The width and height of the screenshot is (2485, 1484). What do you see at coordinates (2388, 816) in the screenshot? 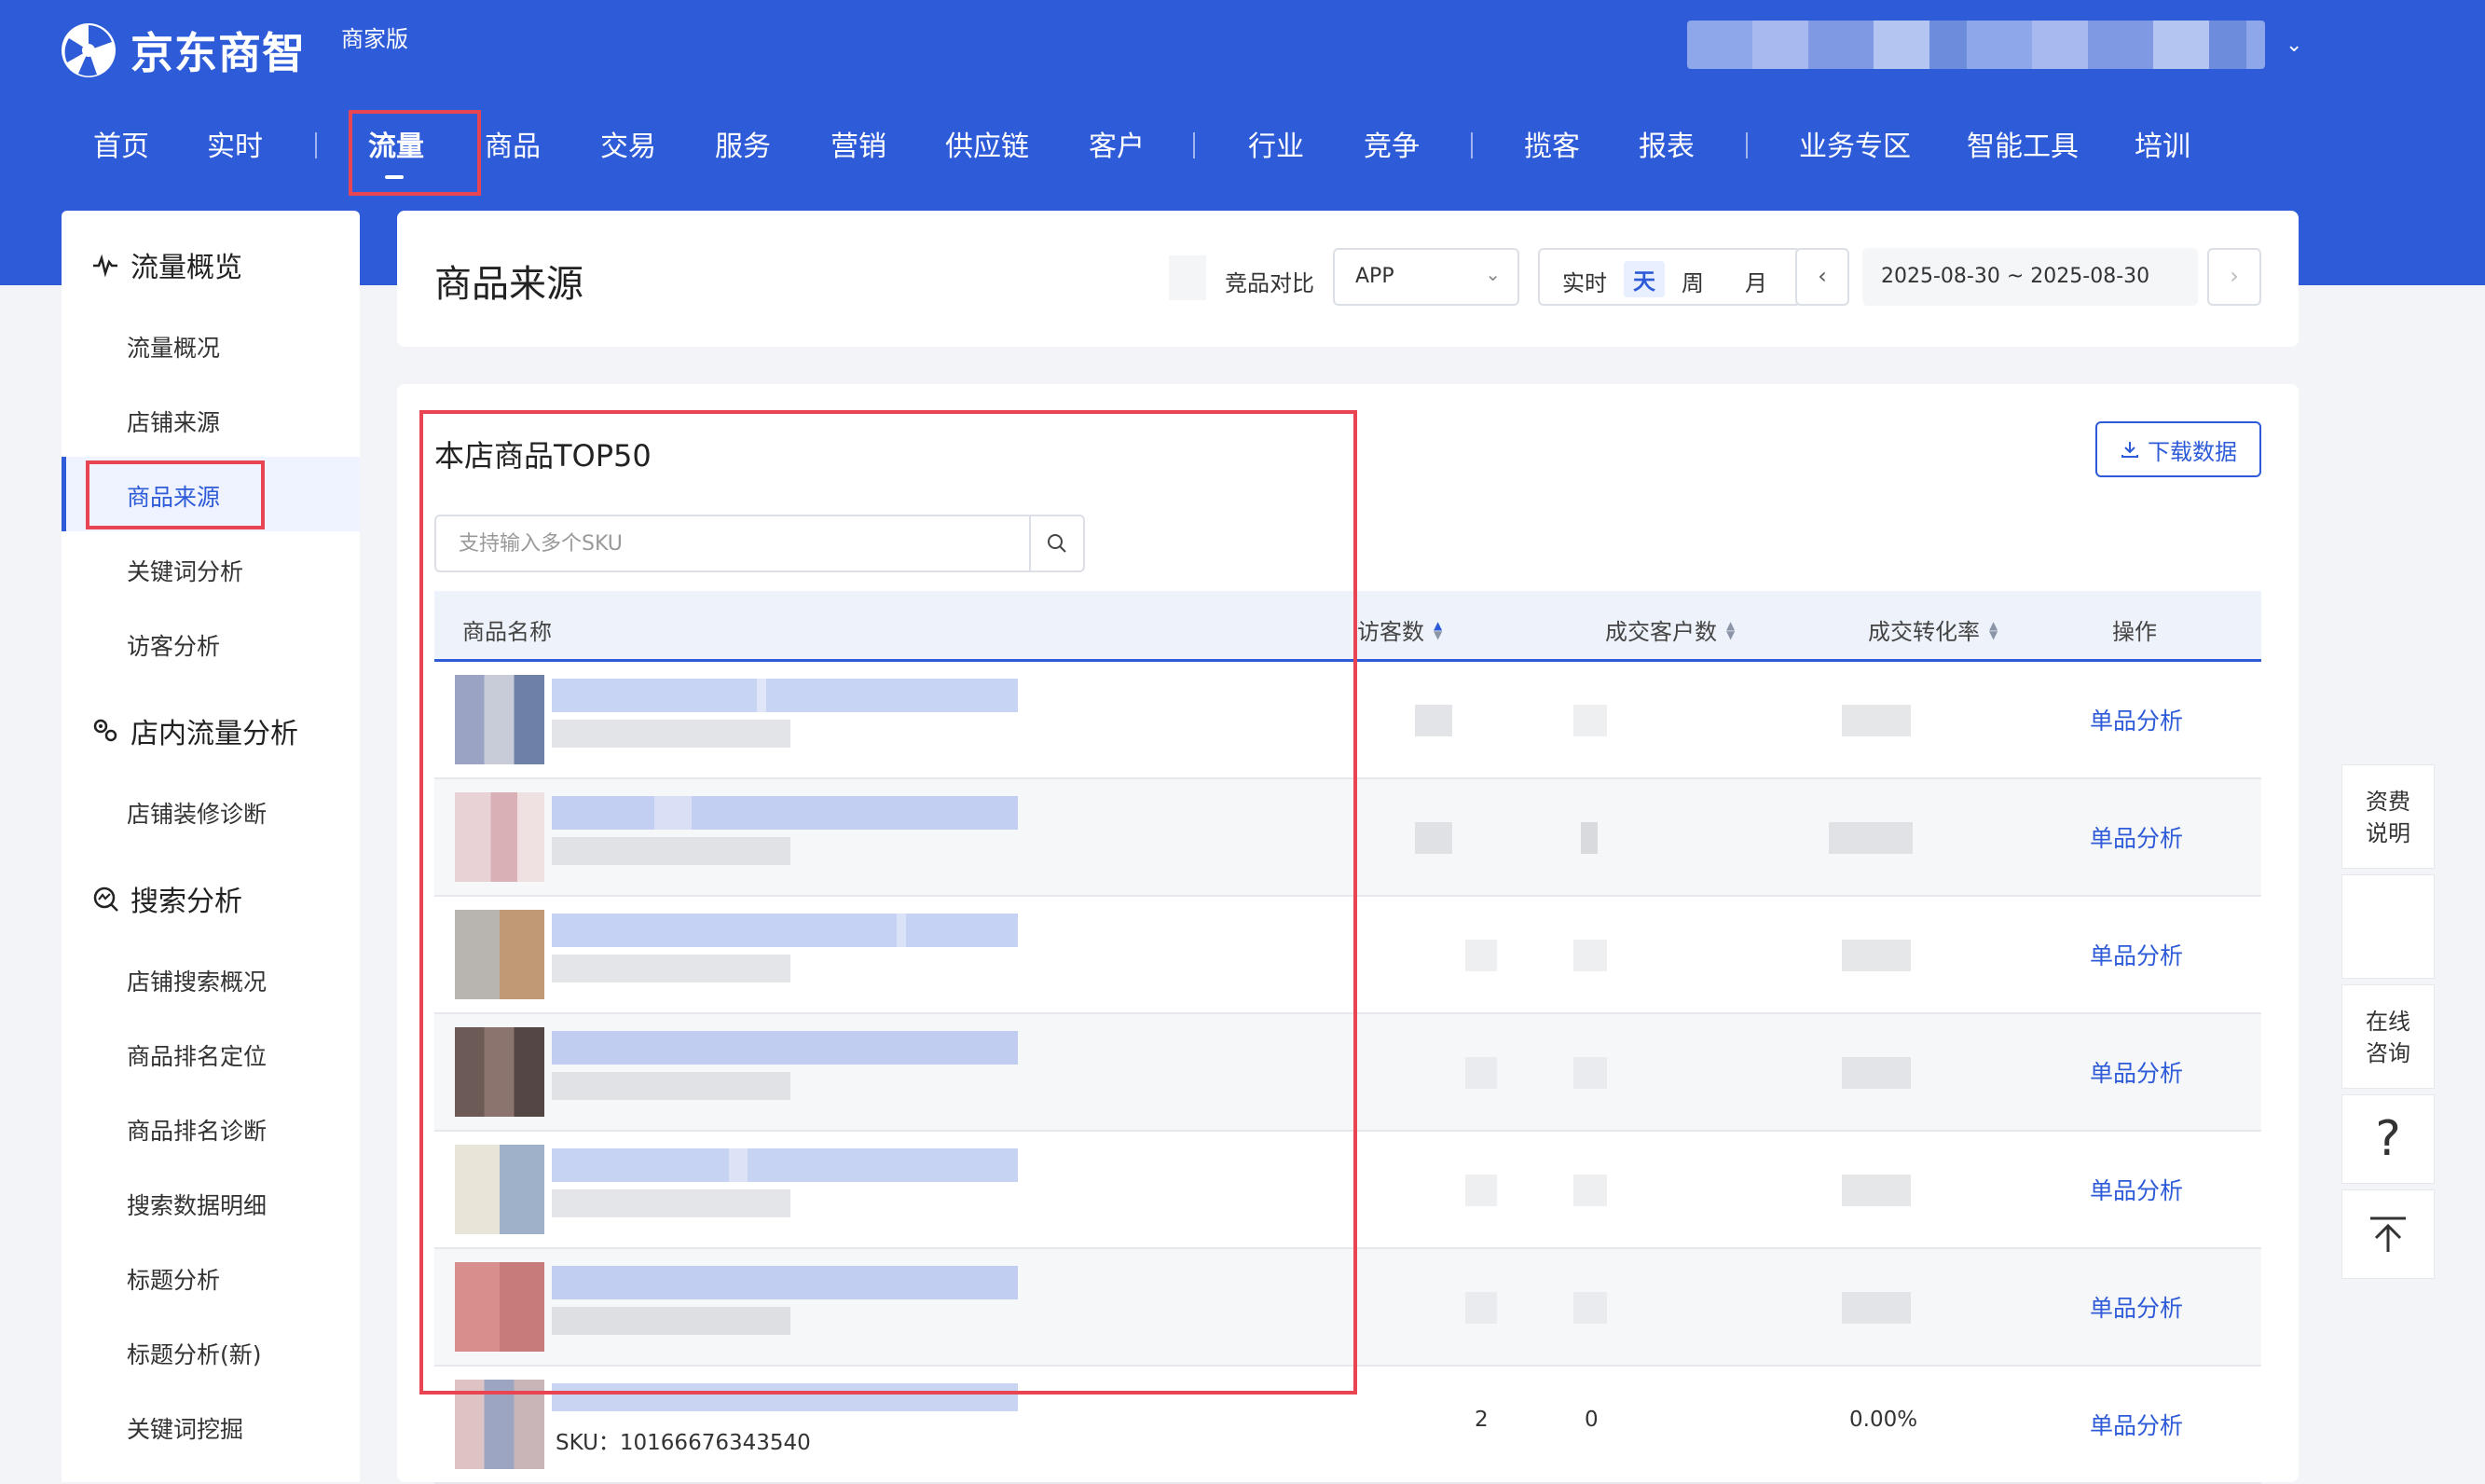
I see `fee-info-button: 资费 说明` at bounding box center [2388, 816].